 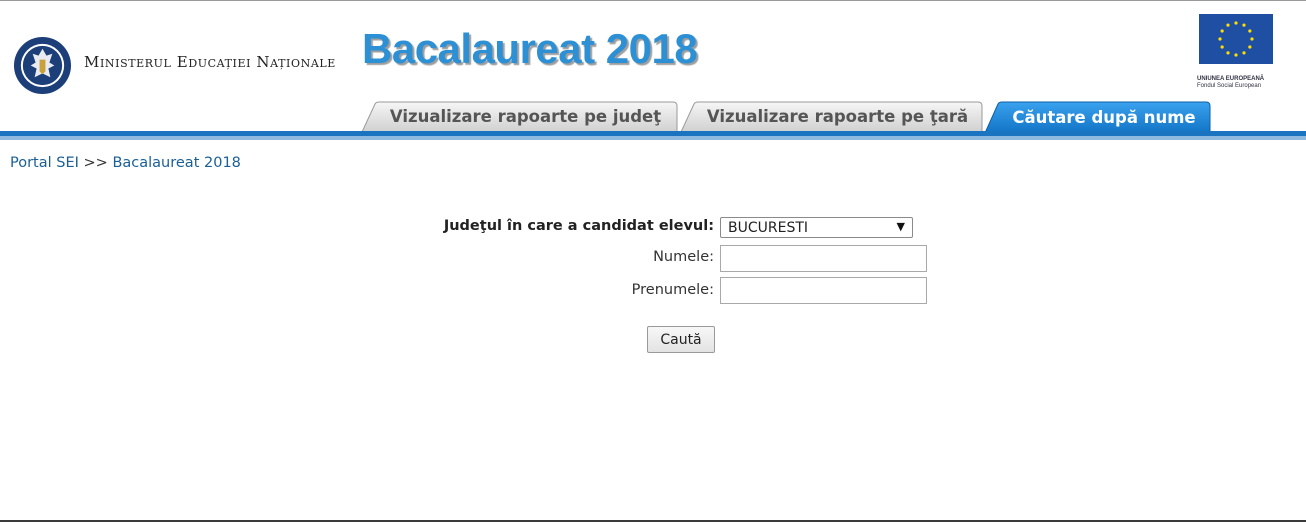 What do you see at coordinates (681, 339) in the screenshot?
I see `search-button: Caută` at bounding box center [681, 339].